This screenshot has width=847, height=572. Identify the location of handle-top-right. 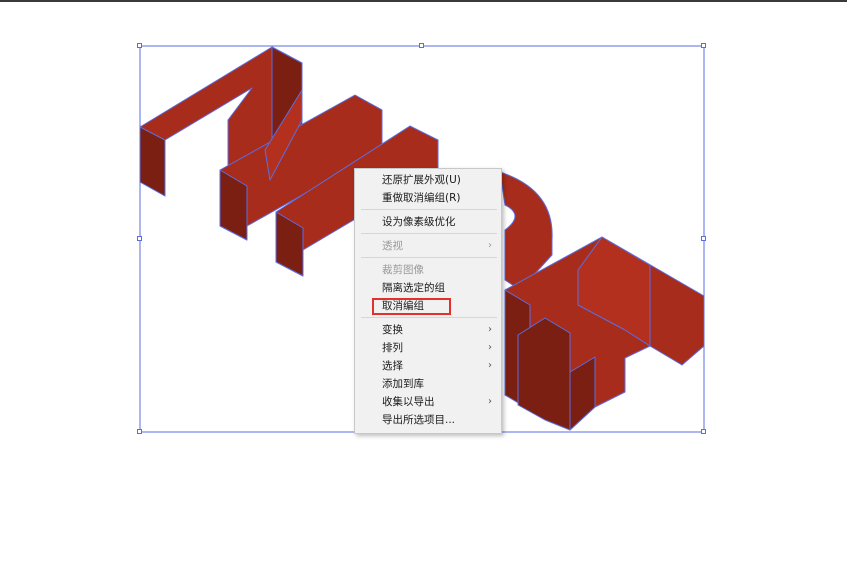
(703, 45).